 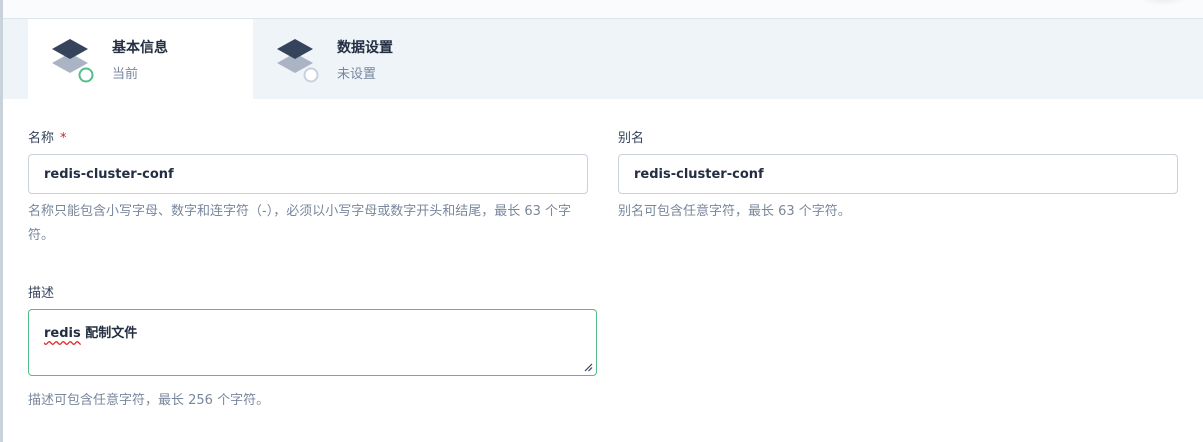 What do you see at coordinates (308, 174) in the screenshot?
I see `name-input` at bounding box center [308, 174].